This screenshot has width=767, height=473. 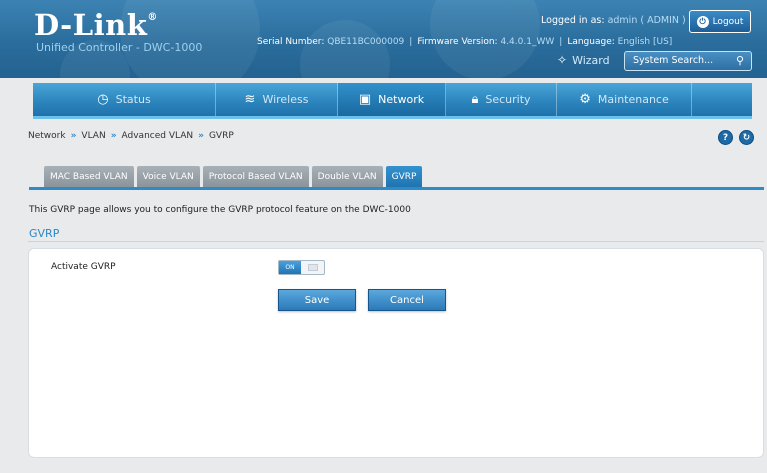 I want to click on nav-status: ◷ Status, so click(x=124, y=99).